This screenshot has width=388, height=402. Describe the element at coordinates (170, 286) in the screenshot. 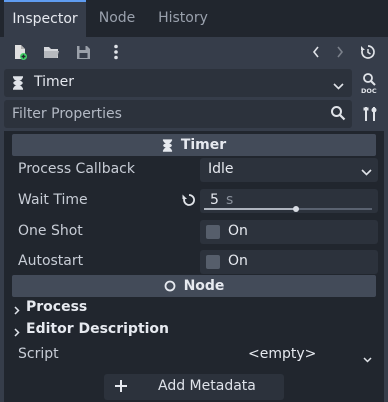

I see `node-circle-icon` at that location.